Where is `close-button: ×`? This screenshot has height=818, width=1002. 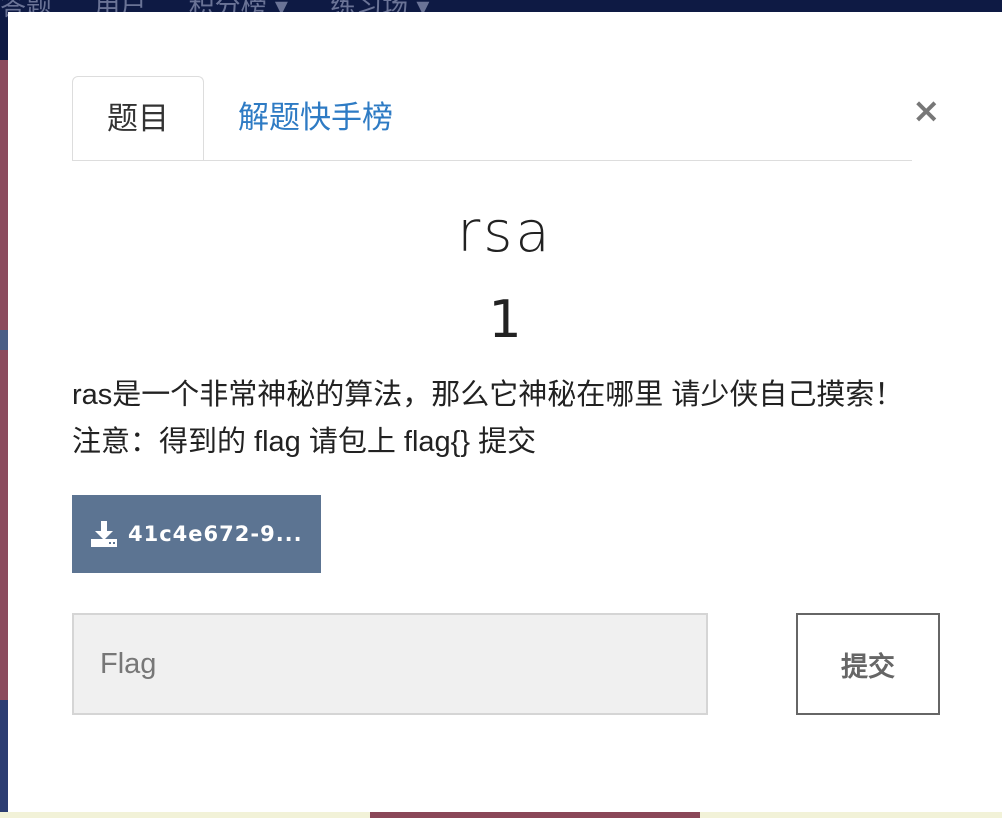
close-button: × is located at coordinates (926, 111).